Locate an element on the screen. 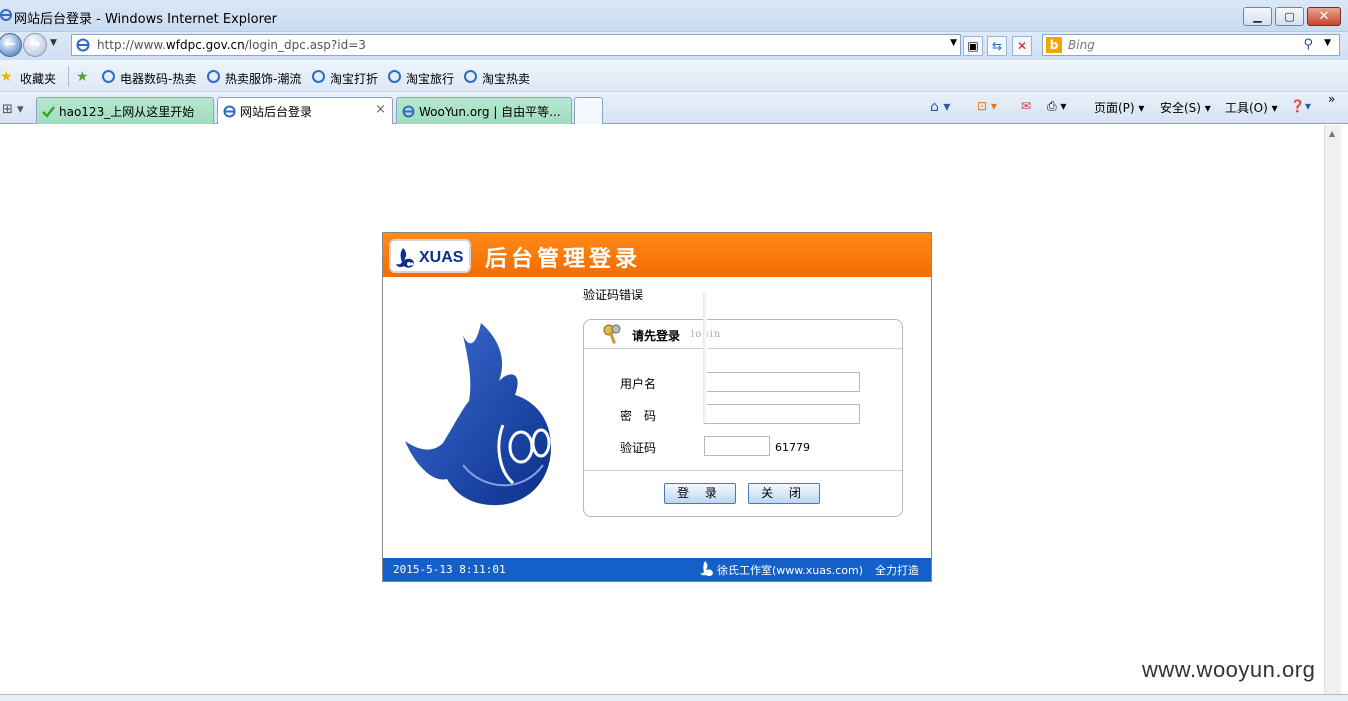 Image resolution: width=1348 pixels, height=701 pixels. history-dropdown-icon: ▼ is located at coordinates (53, 43).